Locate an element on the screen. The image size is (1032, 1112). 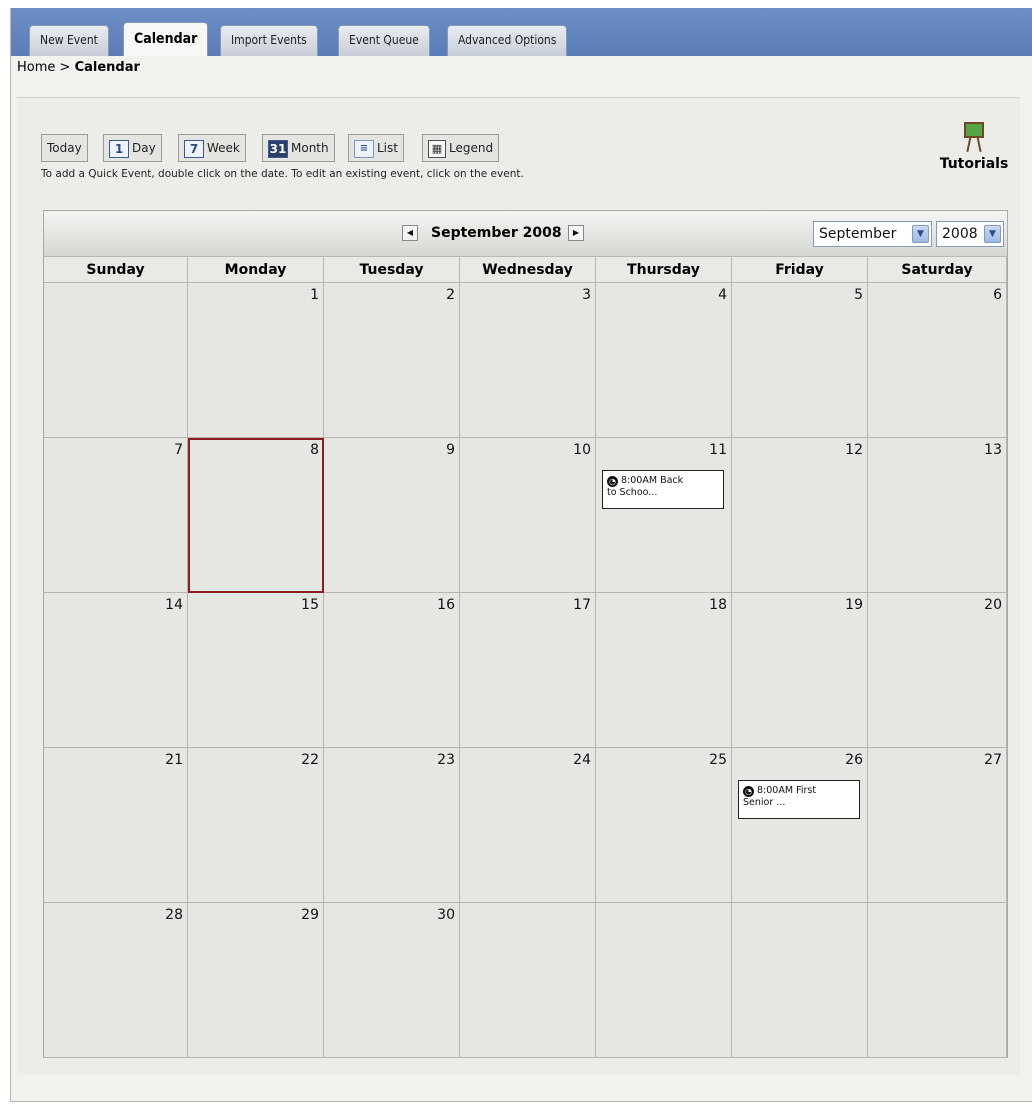
day-cell: 12 is located at coordinates (800, 515).